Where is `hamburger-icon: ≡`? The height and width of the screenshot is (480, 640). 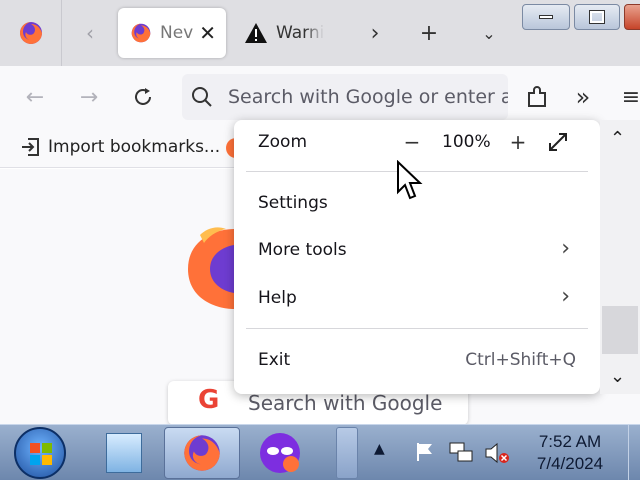
hamburger-icon: ≡ is located at coordinates (630, 97).